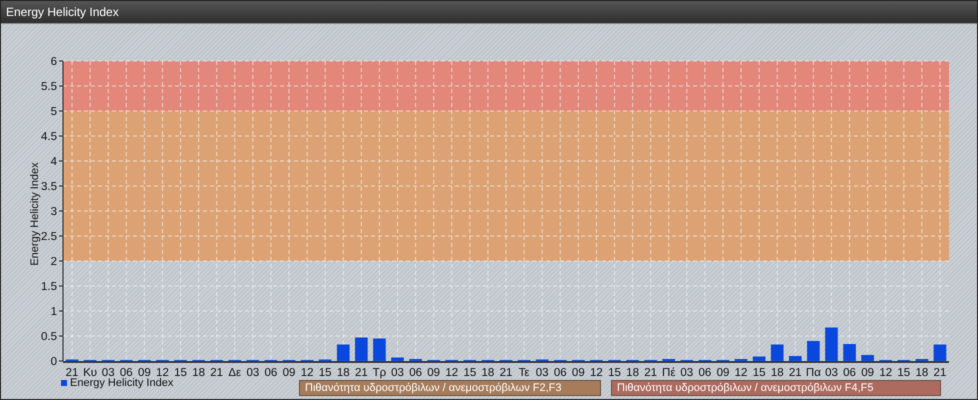  What do you see at coordinates (53, 112) in the screenshot?
I see `y-tick-label: 5` at bounding box center [53, 112].